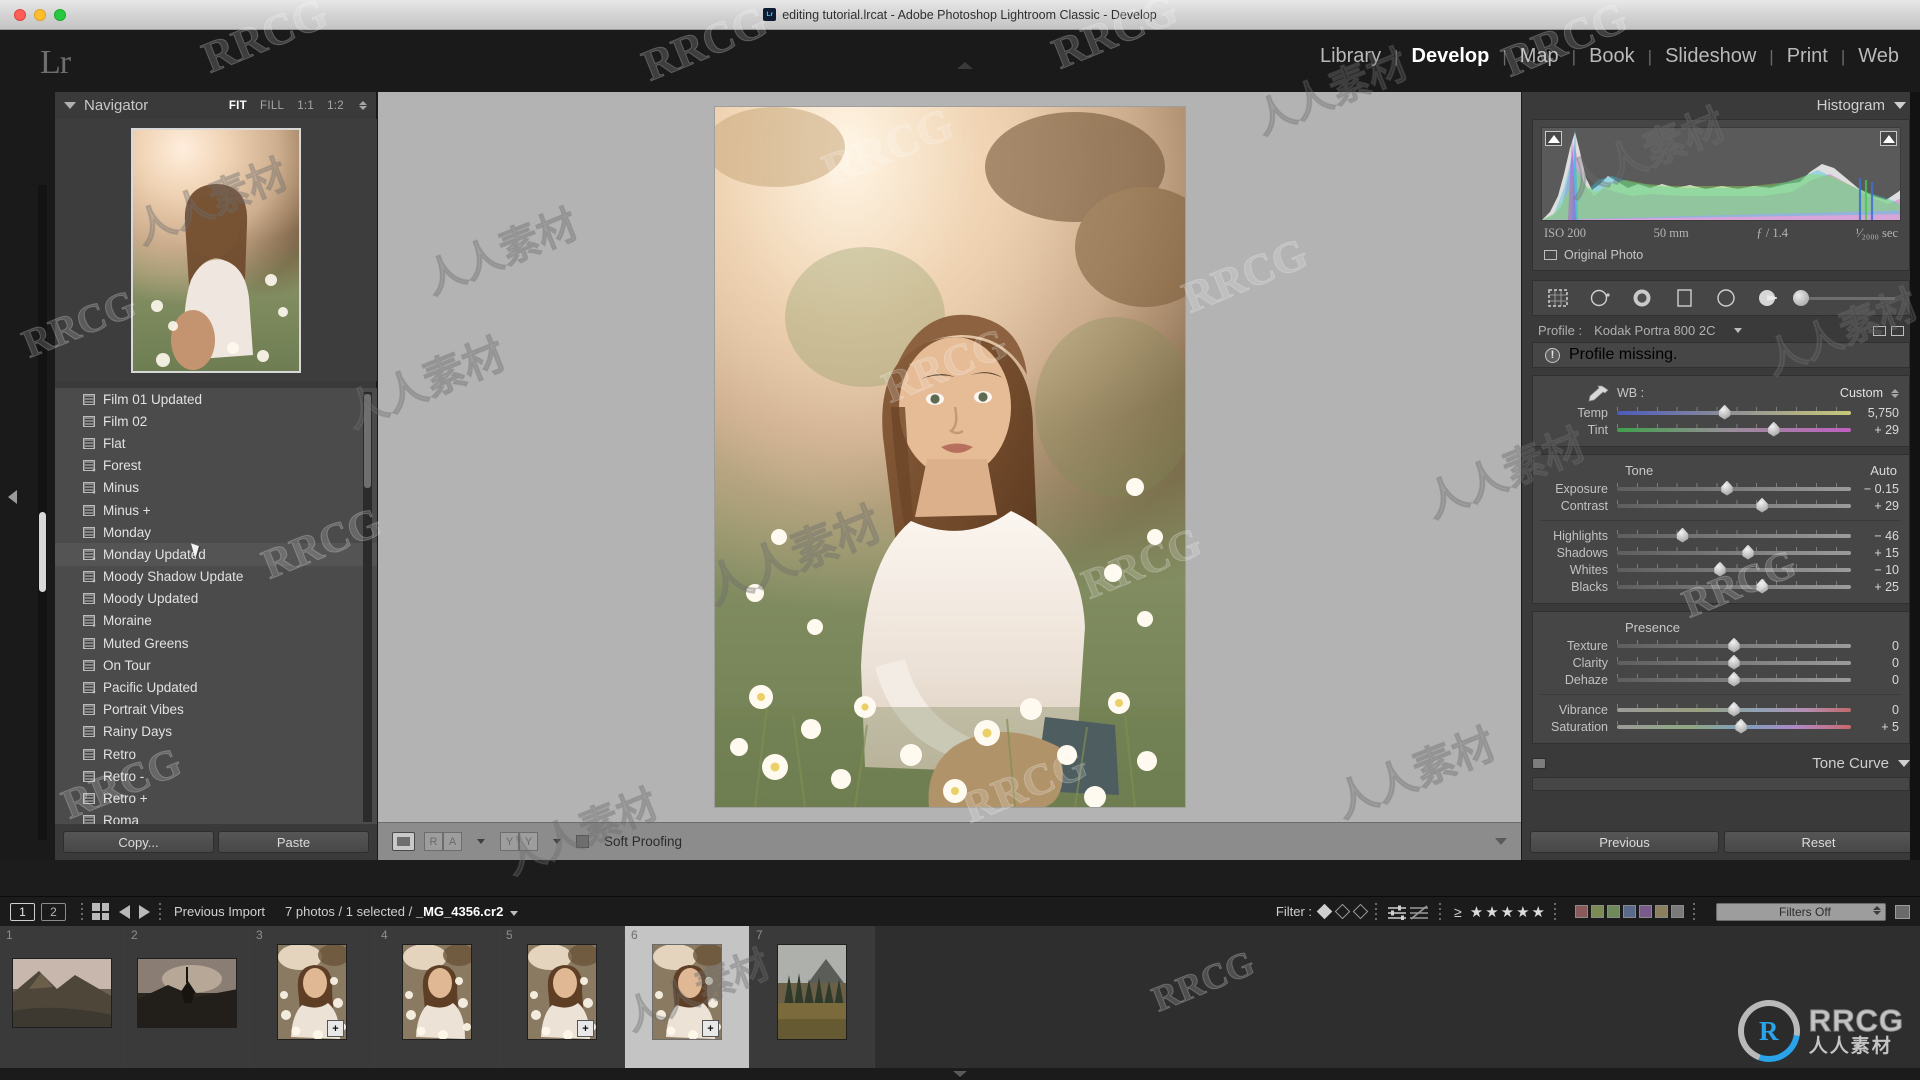  What do you see at coordinates (1801, 911) in the screenshot?
I see `filter-preset-dropdown: Filters Off` at bounding box center [1801, 911].